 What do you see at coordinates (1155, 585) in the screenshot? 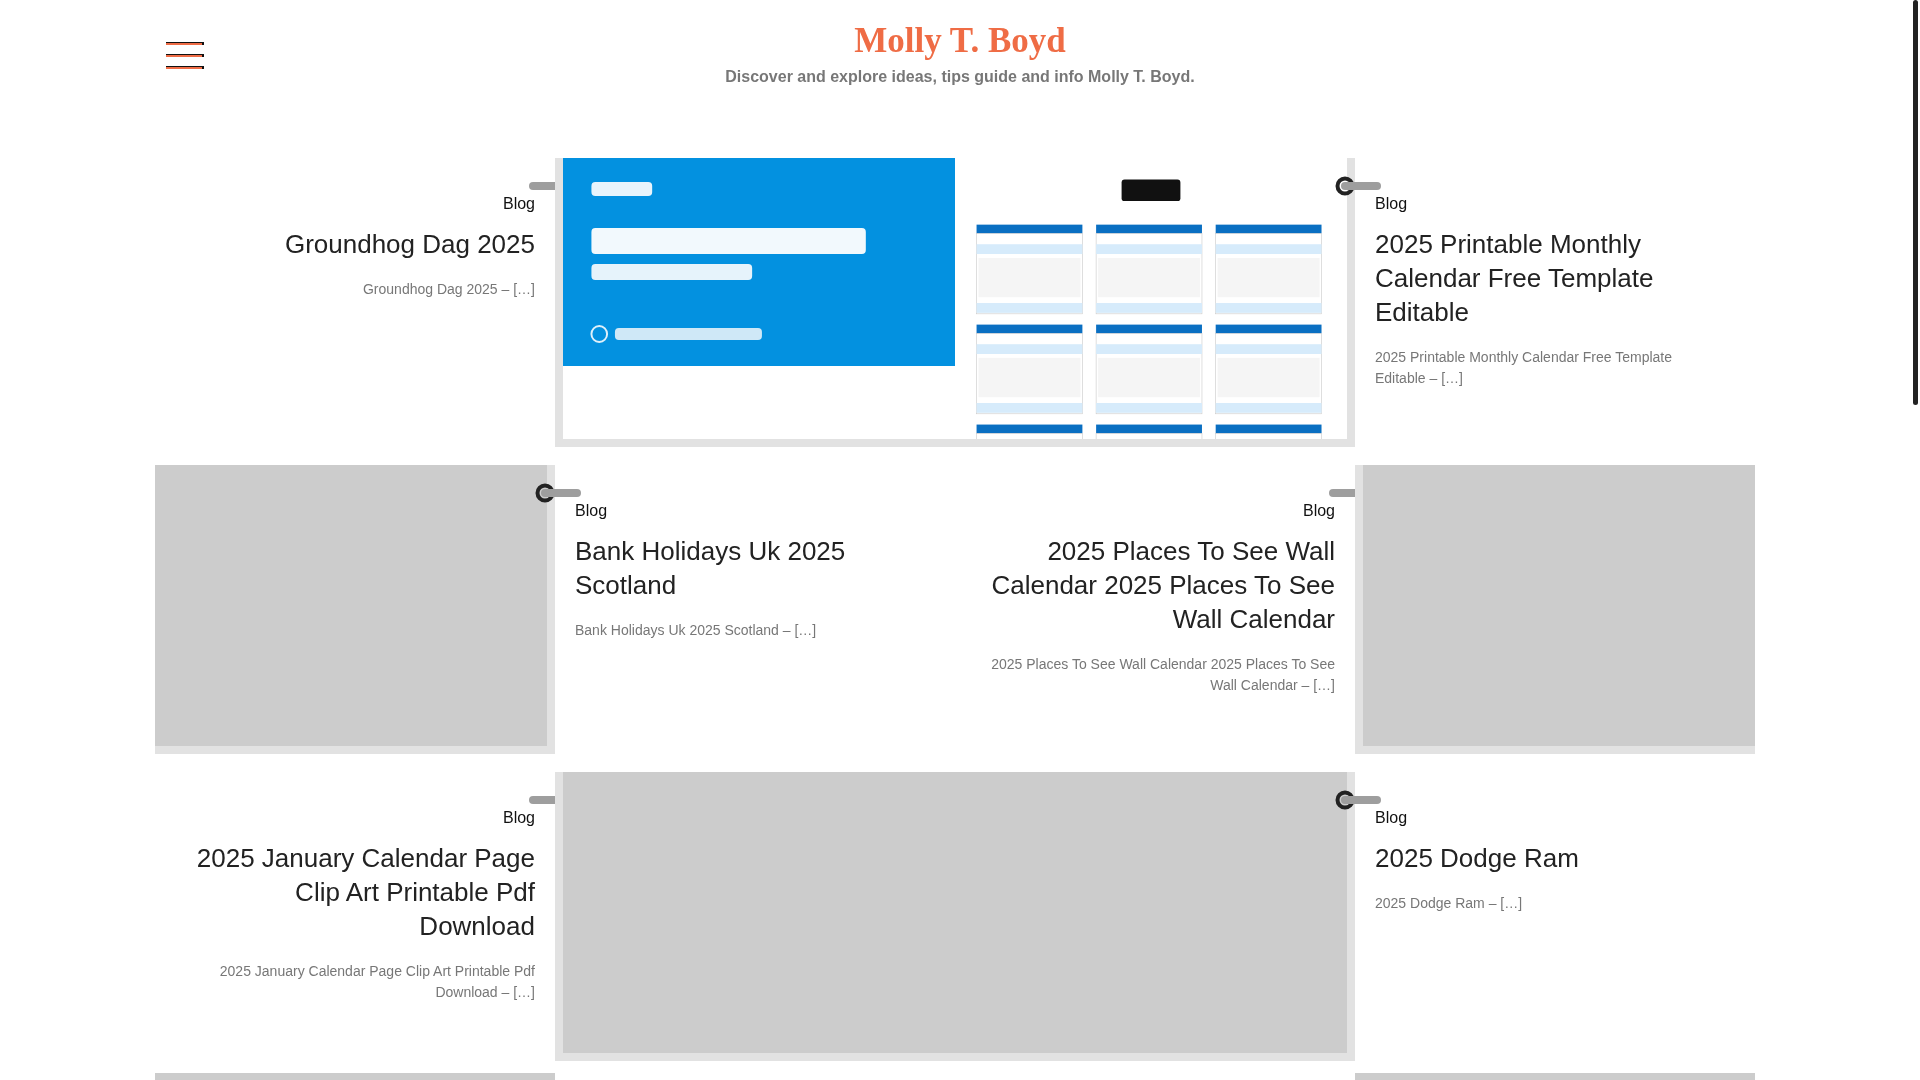
I see `post-title: 2025 Places To See Wall Calendar 2025 Places To See Wall Calendar` at bounding box center [1155, 585].